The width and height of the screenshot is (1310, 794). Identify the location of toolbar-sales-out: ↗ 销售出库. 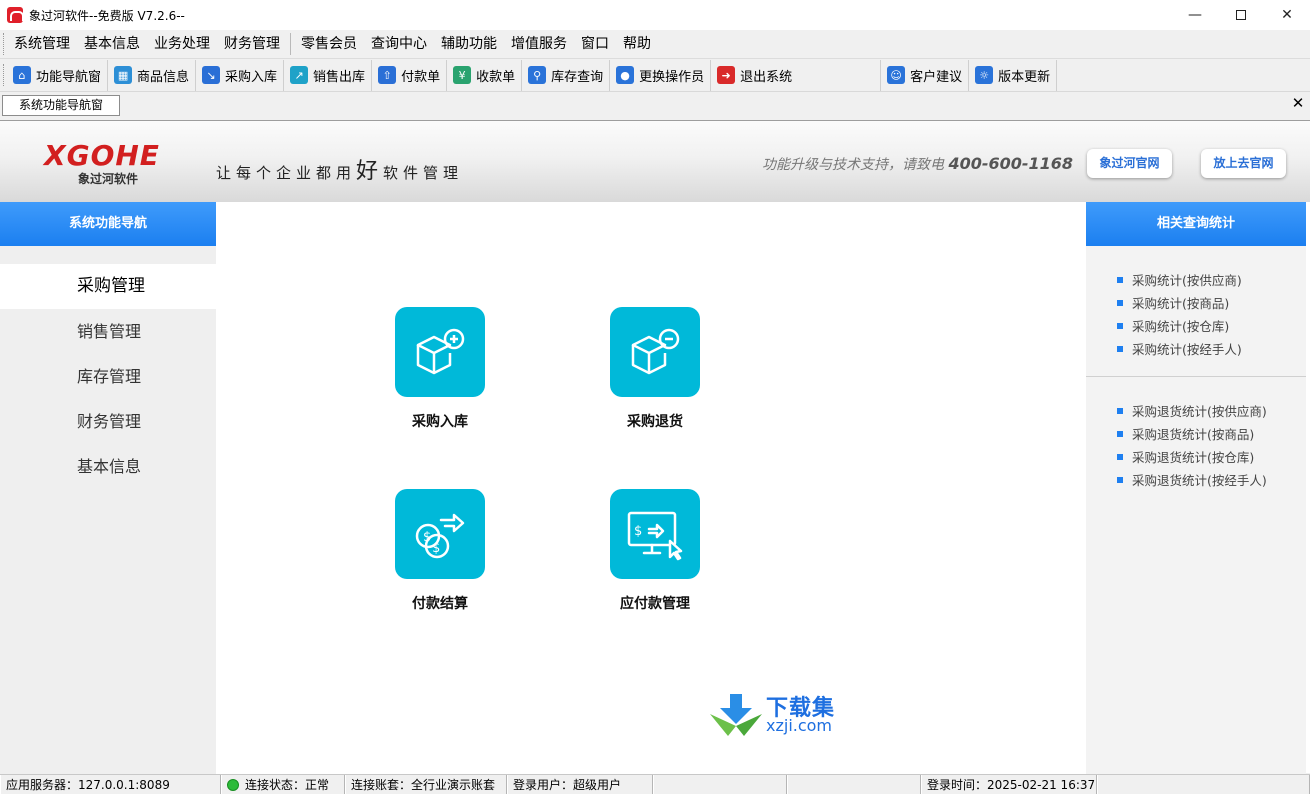
(328, 75).